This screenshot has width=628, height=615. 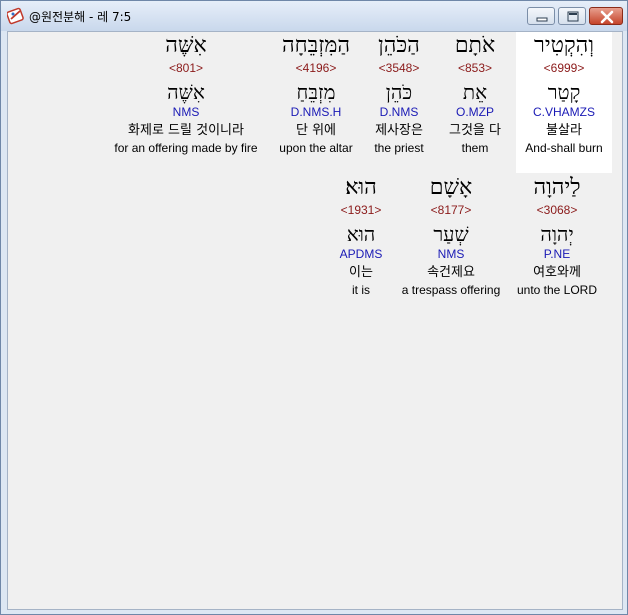 I want to click on hebrew-word: אִשֶּׁה, so click(x=186, y=45).